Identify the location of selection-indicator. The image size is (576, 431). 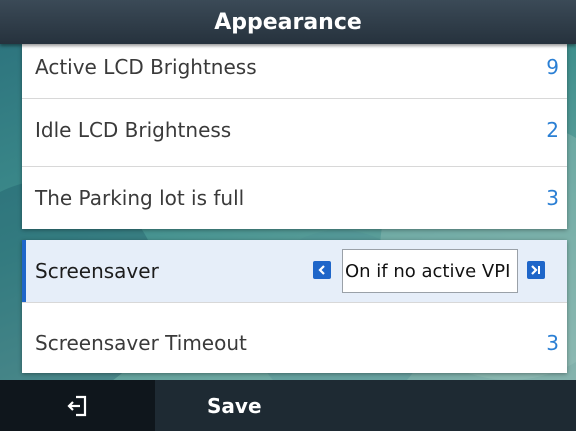
(24, 271).